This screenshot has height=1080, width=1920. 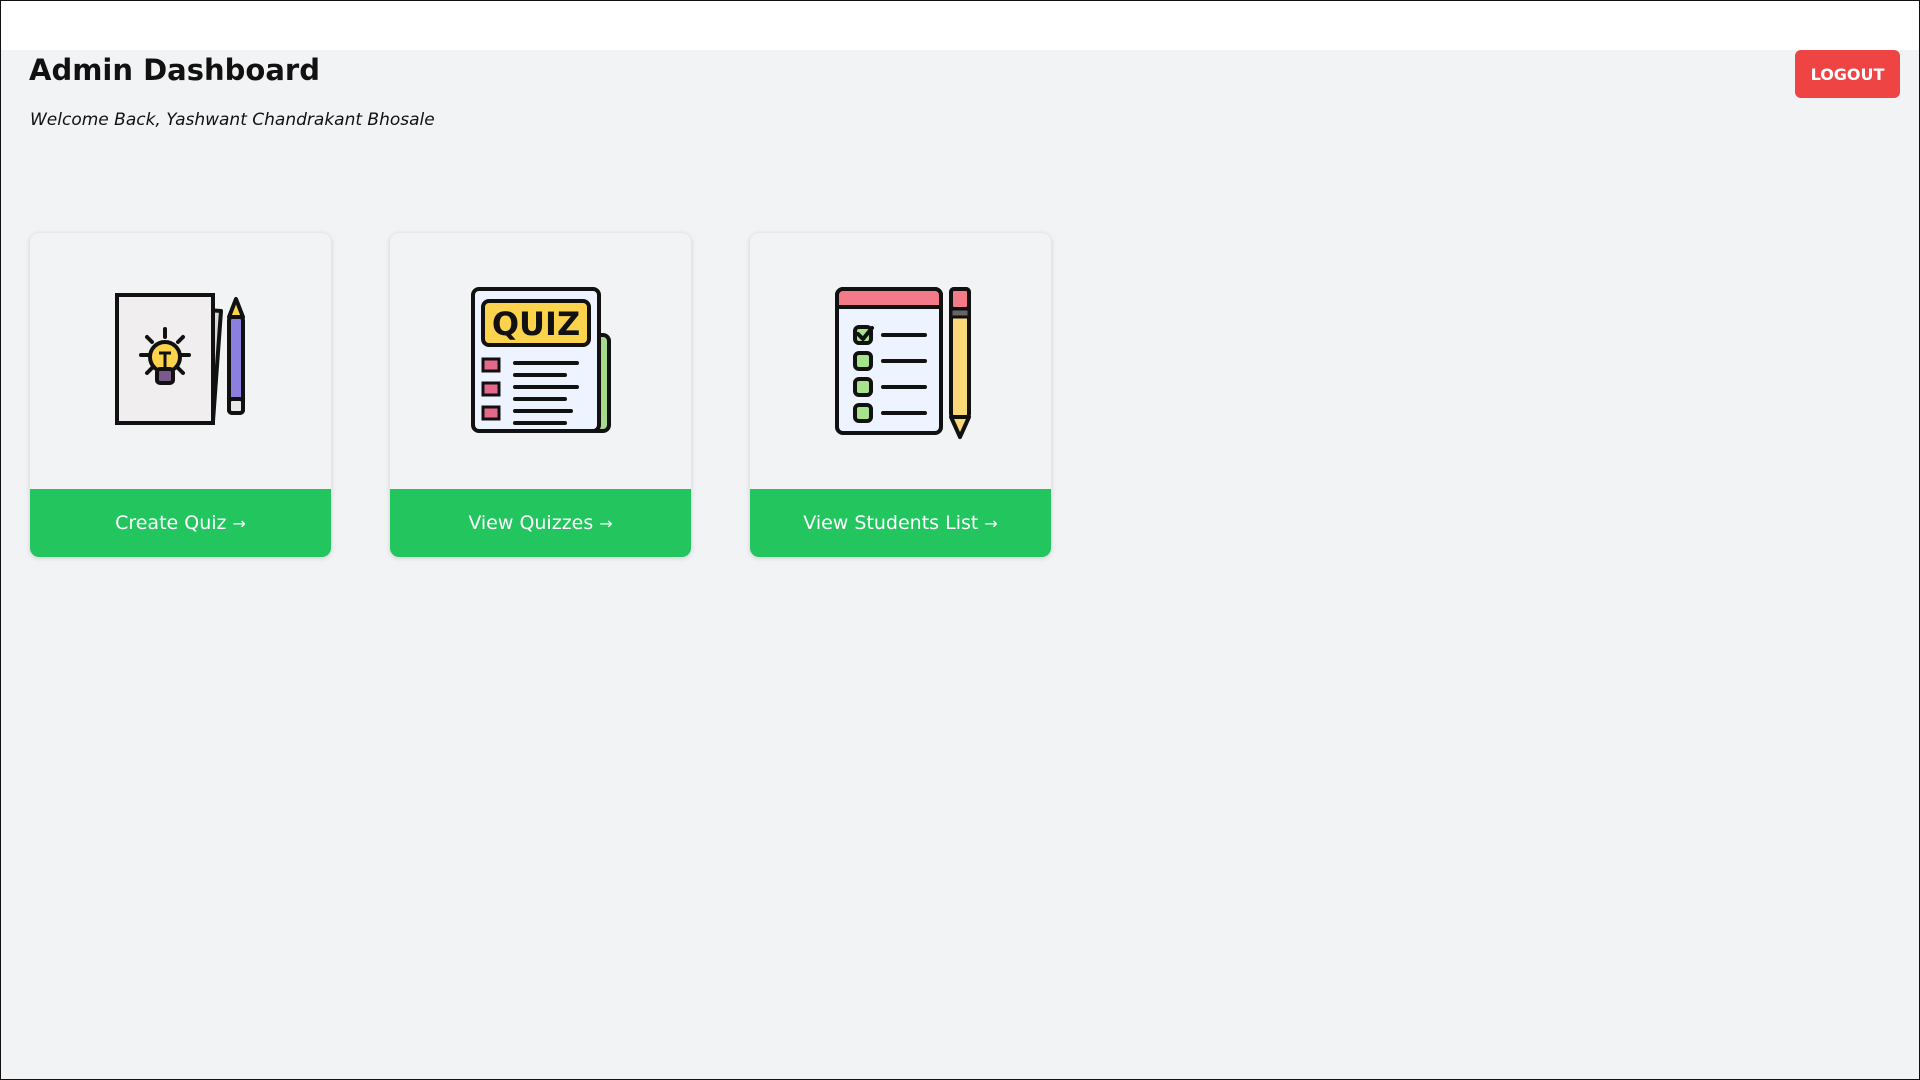 I want to click on svg-text: QUIZ, so click(x=535, y=324).